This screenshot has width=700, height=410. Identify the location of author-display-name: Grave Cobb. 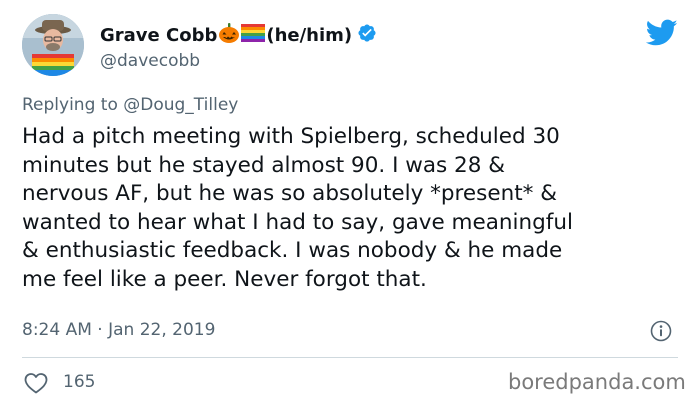
(158, 35).